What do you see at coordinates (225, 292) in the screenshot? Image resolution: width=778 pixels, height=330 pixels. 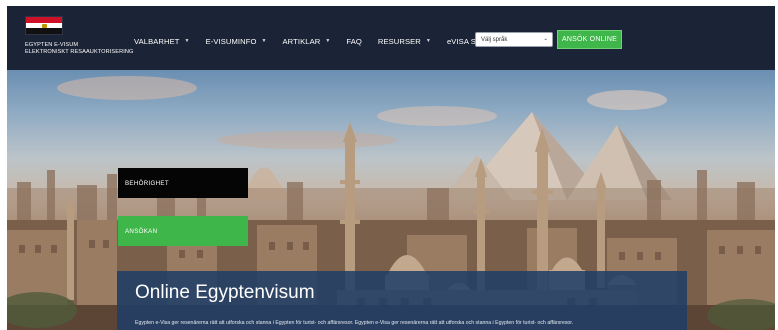 I see `page-title: Online Egyptenvisum` at bounding box center [225, 292].